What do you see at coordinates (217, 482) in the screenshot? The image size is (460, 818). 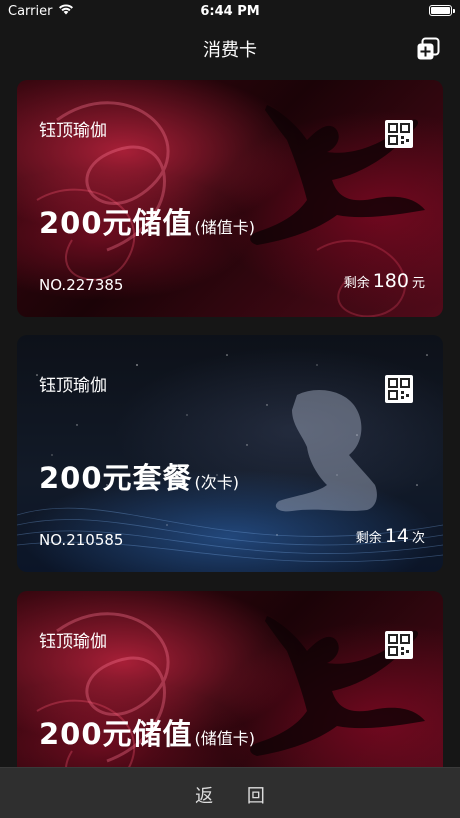 I see `card-type: (次卡)` at bounding box center [217, 482].